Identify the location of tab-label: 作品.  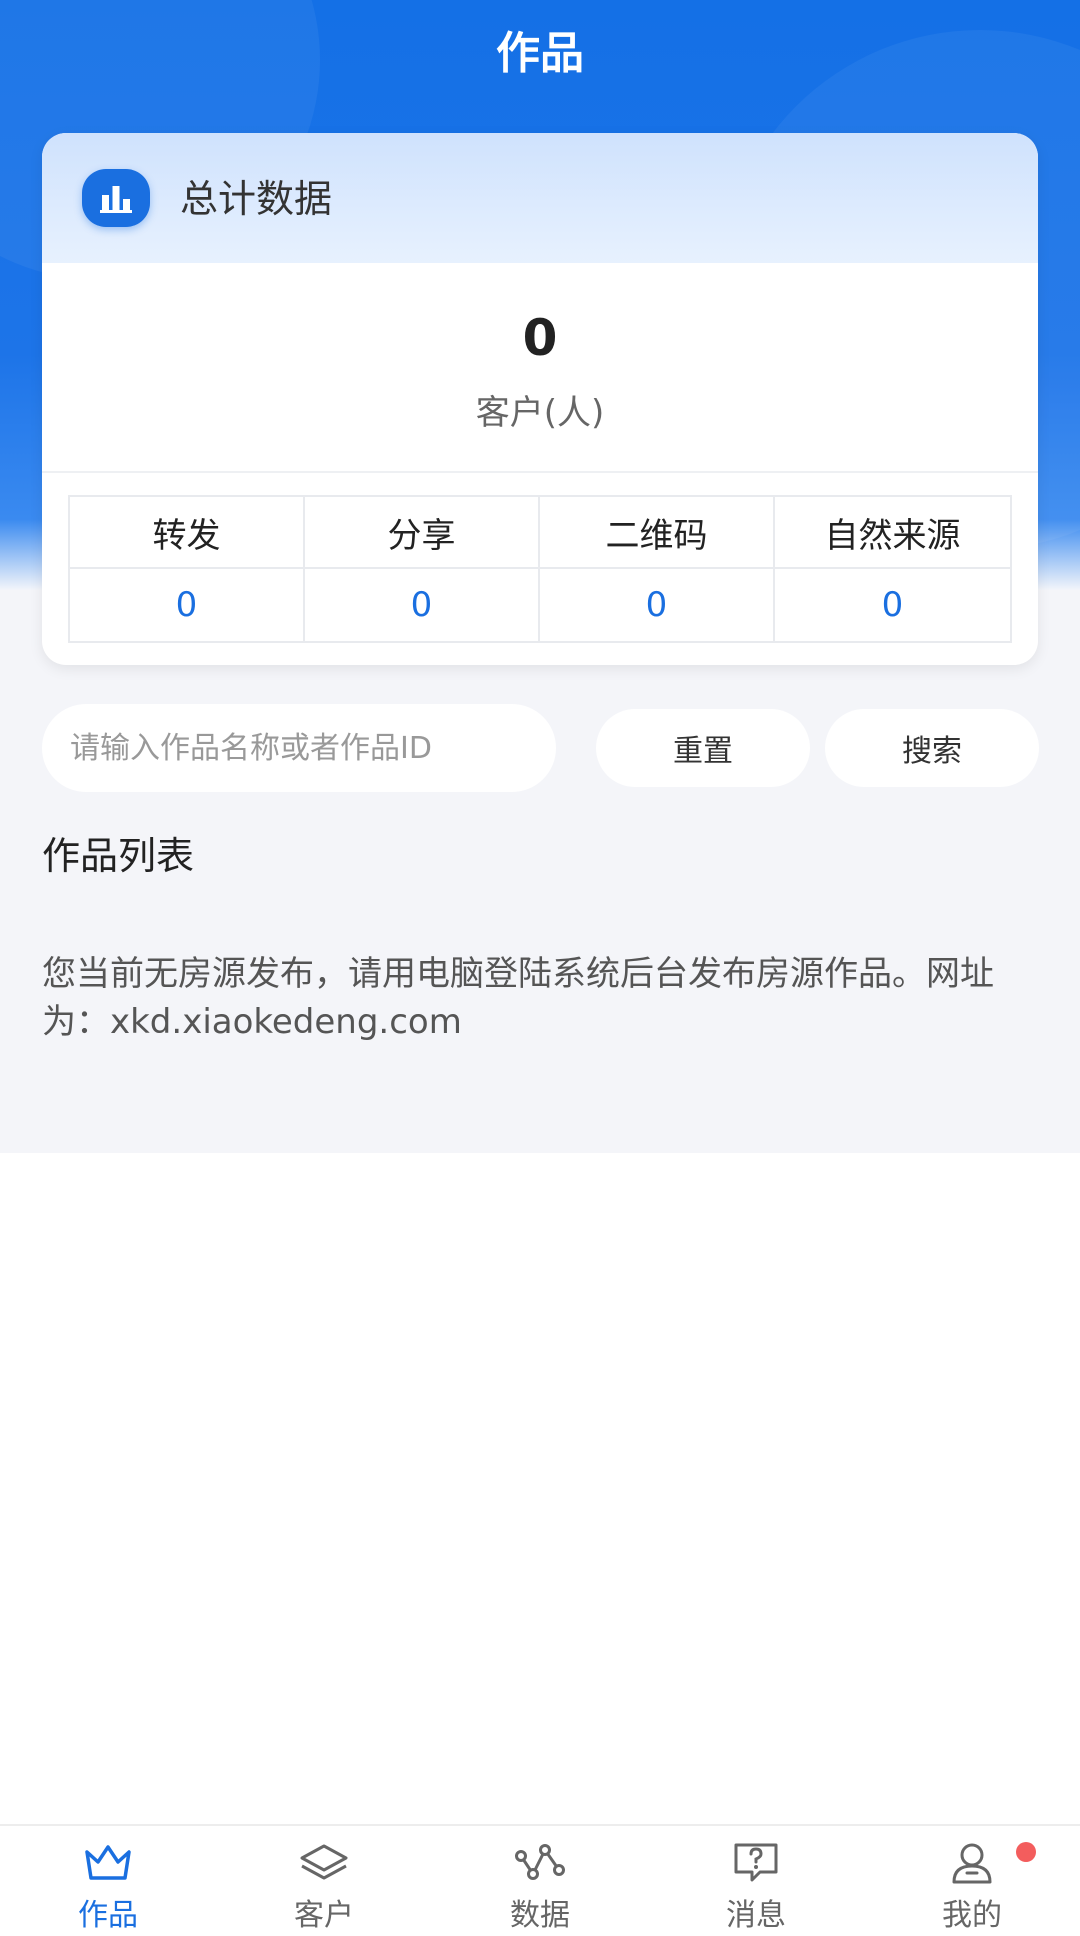
(108, 1915).